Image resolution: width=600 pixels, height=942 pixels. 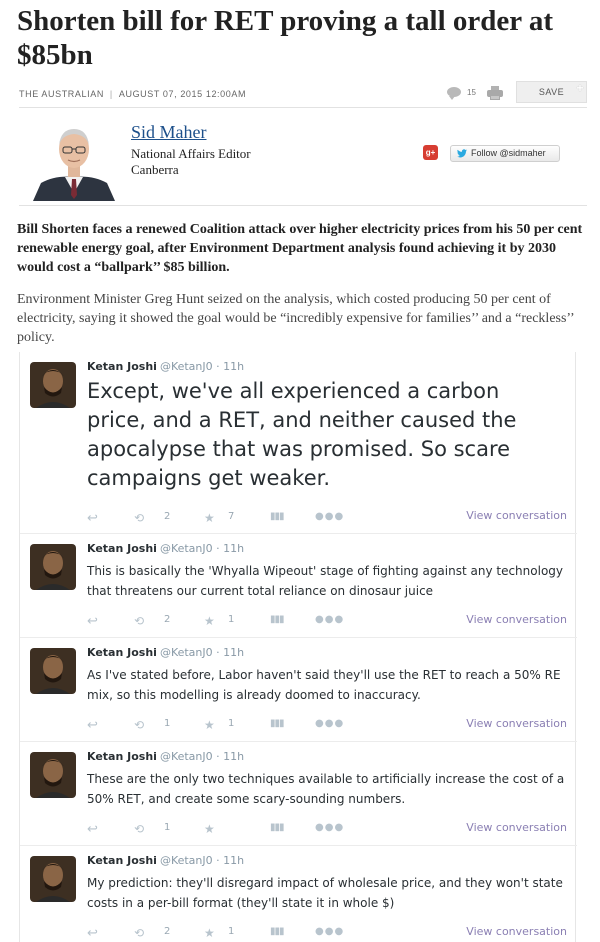 What do you see at coordinates (495, 93) in the screenshot?
I see `print-icon` at bounding box center [495, 93].